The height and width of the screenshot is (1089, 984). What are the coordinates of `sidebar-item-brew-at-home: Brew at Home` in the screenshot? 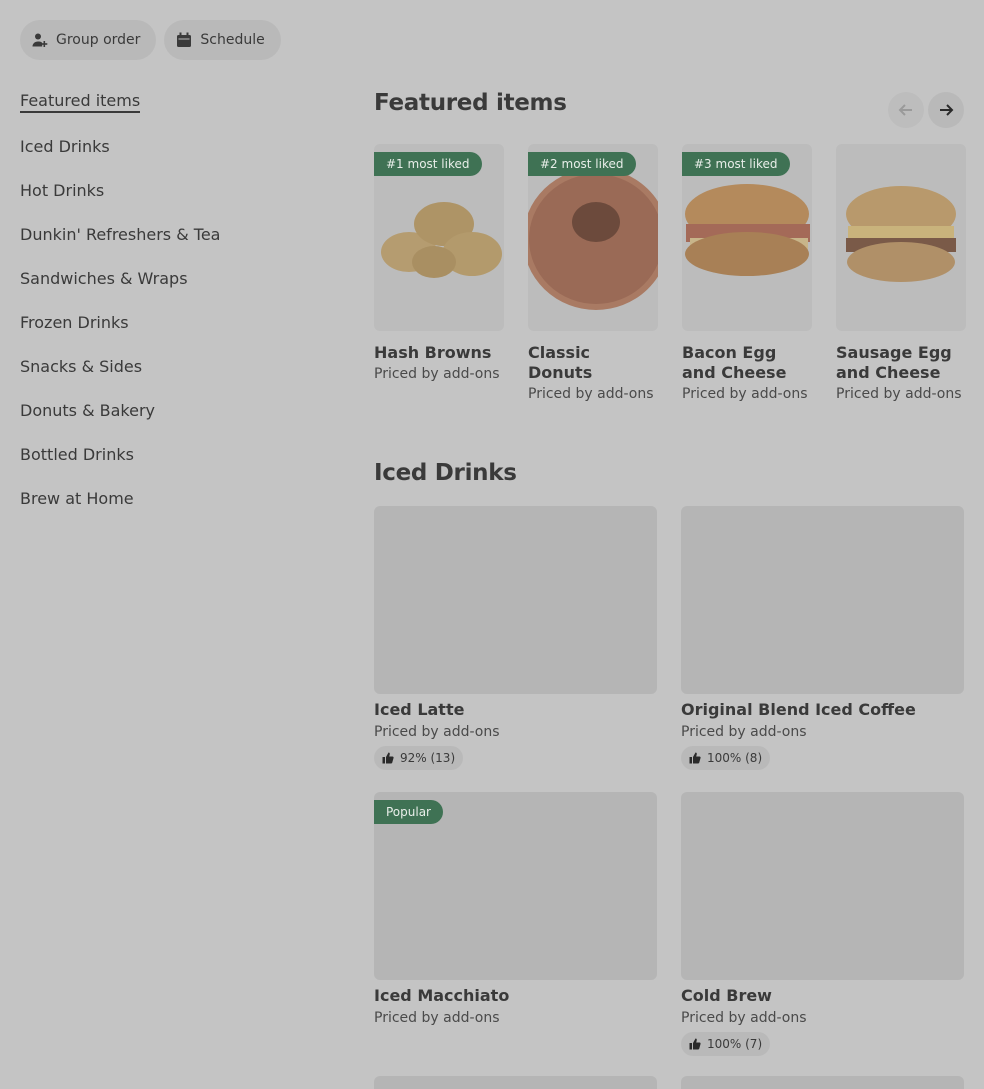 It's located at (180, 498).